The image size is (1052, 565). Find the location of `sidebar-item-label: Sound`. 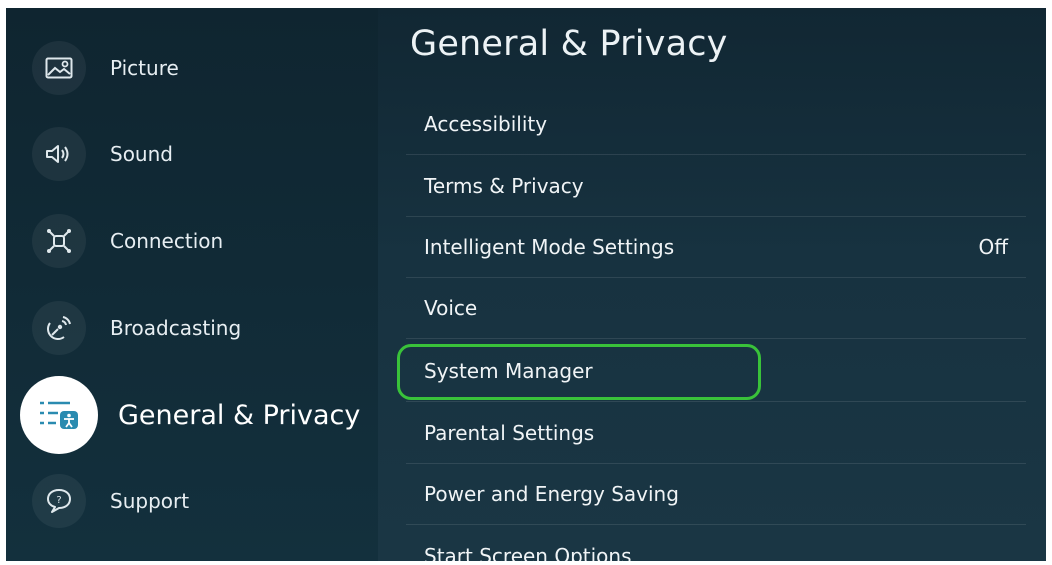

sidebar-item-label: Sound is located at coordinates (141, 154).